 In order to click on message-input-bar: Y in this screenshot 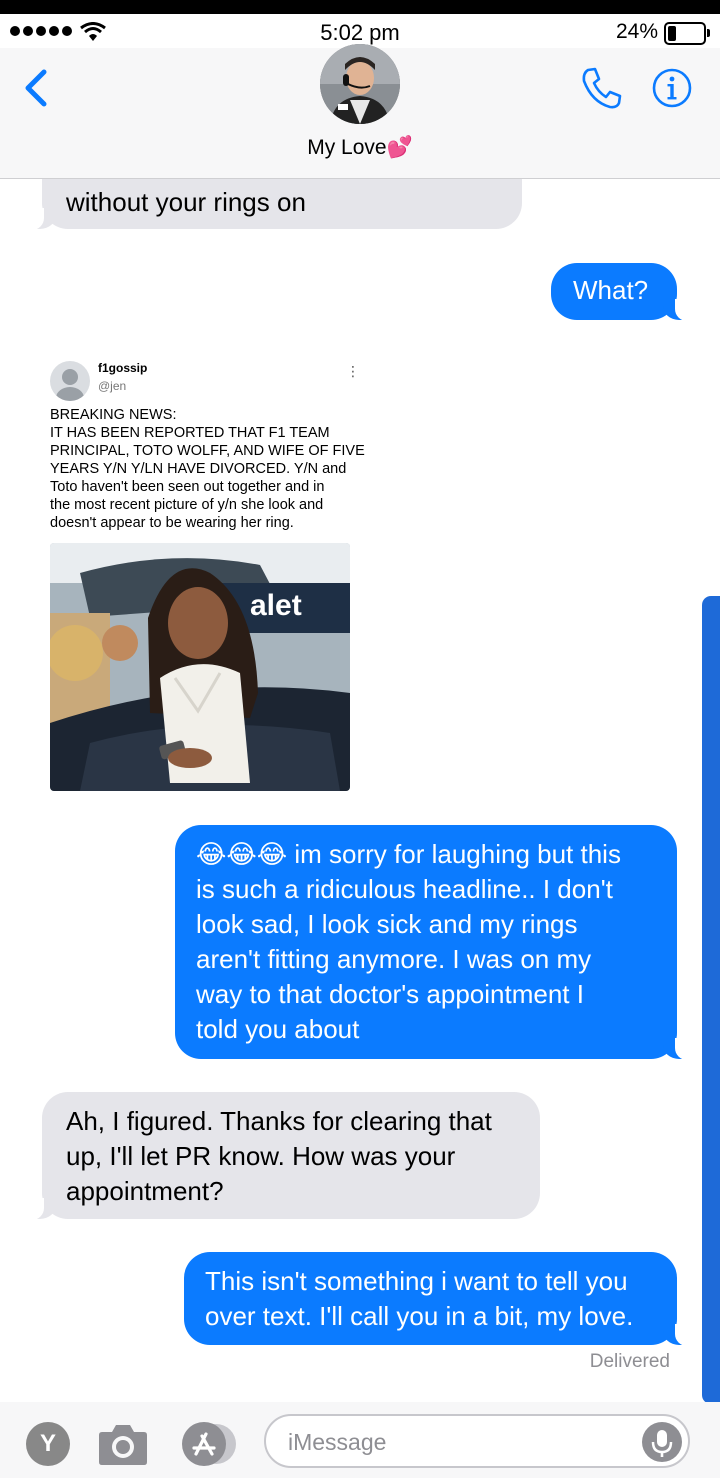, I will do `click(360, 1440)`.